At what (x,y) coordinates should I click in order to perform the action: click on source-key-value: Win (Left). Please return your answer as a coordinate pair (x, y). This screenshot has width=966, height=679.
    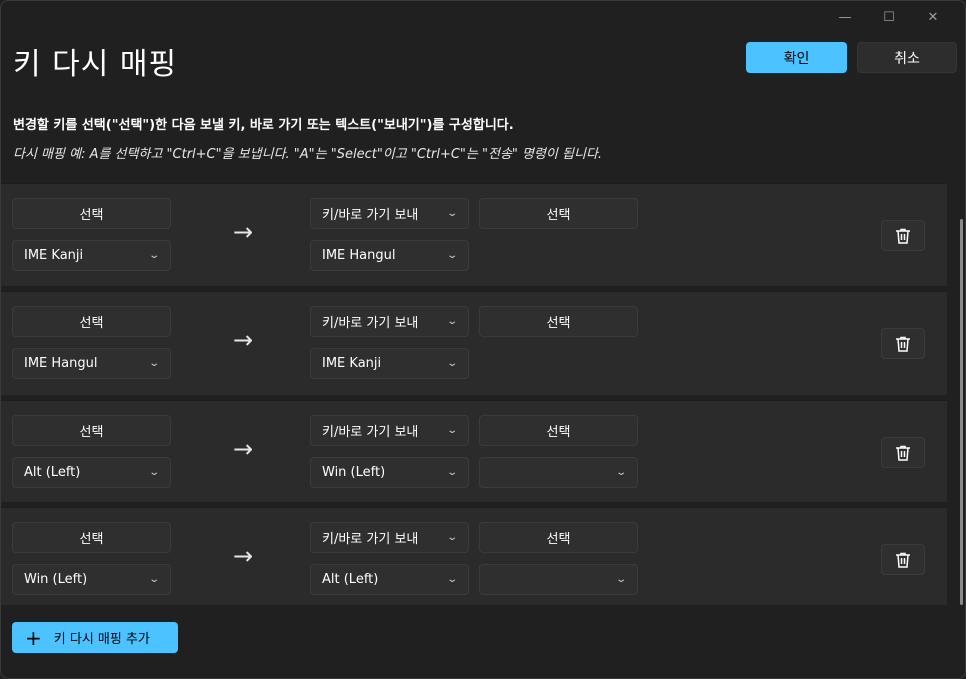
    Looking at the image, I should click on (56, 579).